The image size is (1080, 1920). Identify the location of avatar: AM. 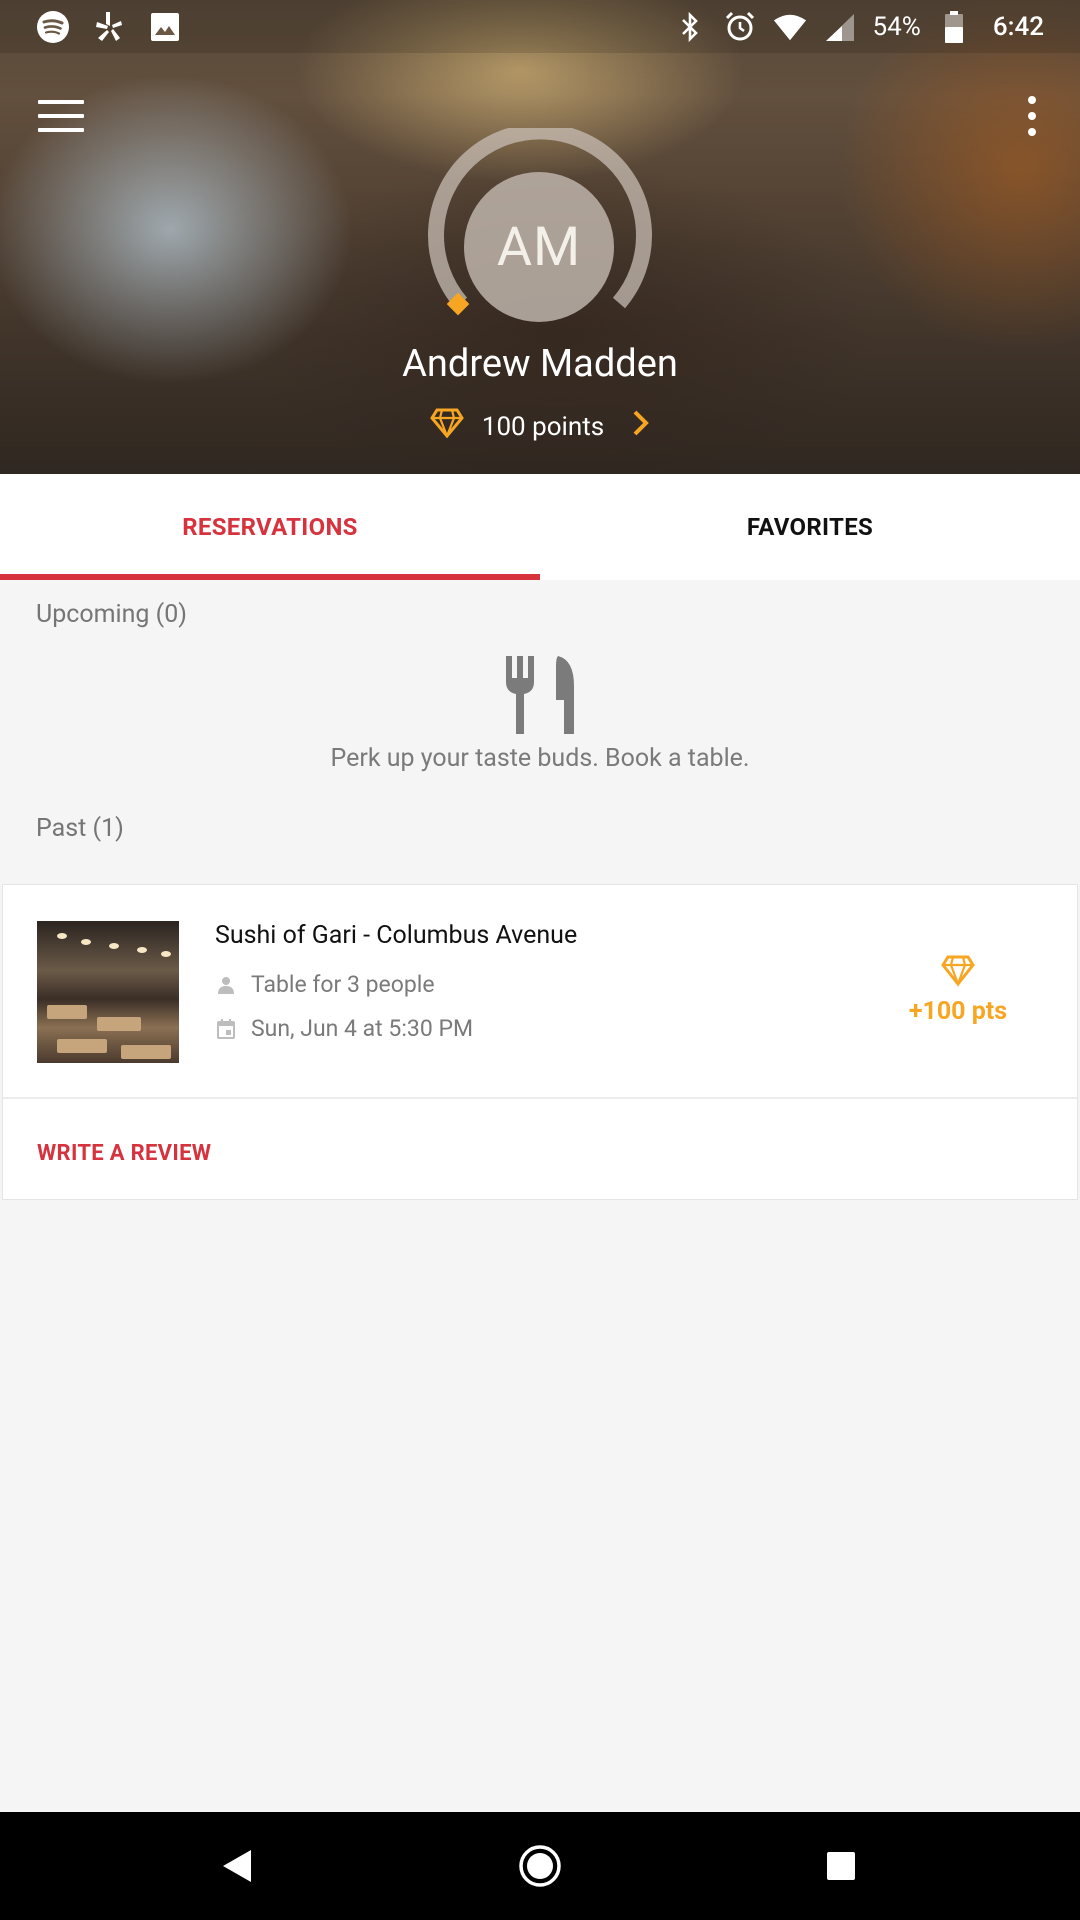
(539, 247).